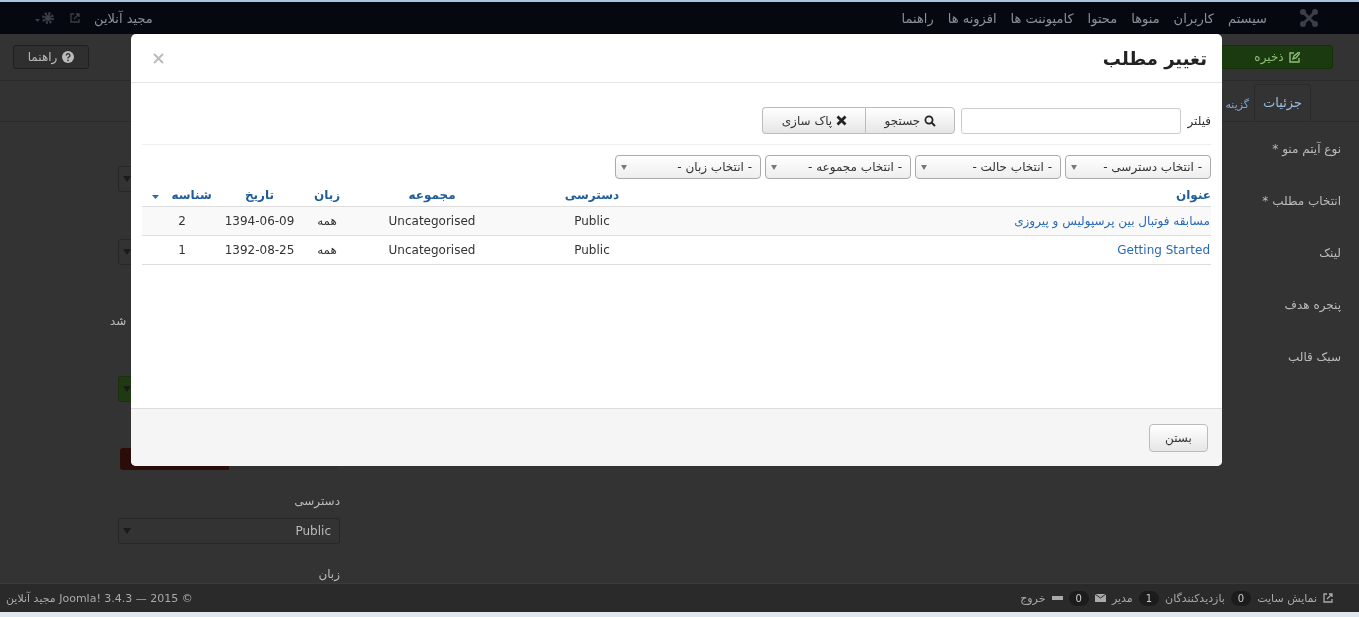 This screenshot has height=617, width=1359. What do you see at coordinates (329, 574) in the screenshot?
I see `field-label: زبان` at bounding box center [329, 574].